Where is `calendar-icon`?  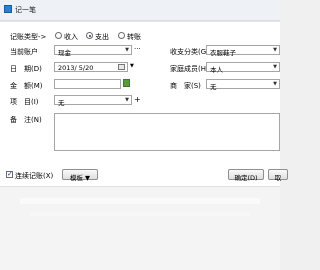 calendar-icon is located at coordinates (121, 67).